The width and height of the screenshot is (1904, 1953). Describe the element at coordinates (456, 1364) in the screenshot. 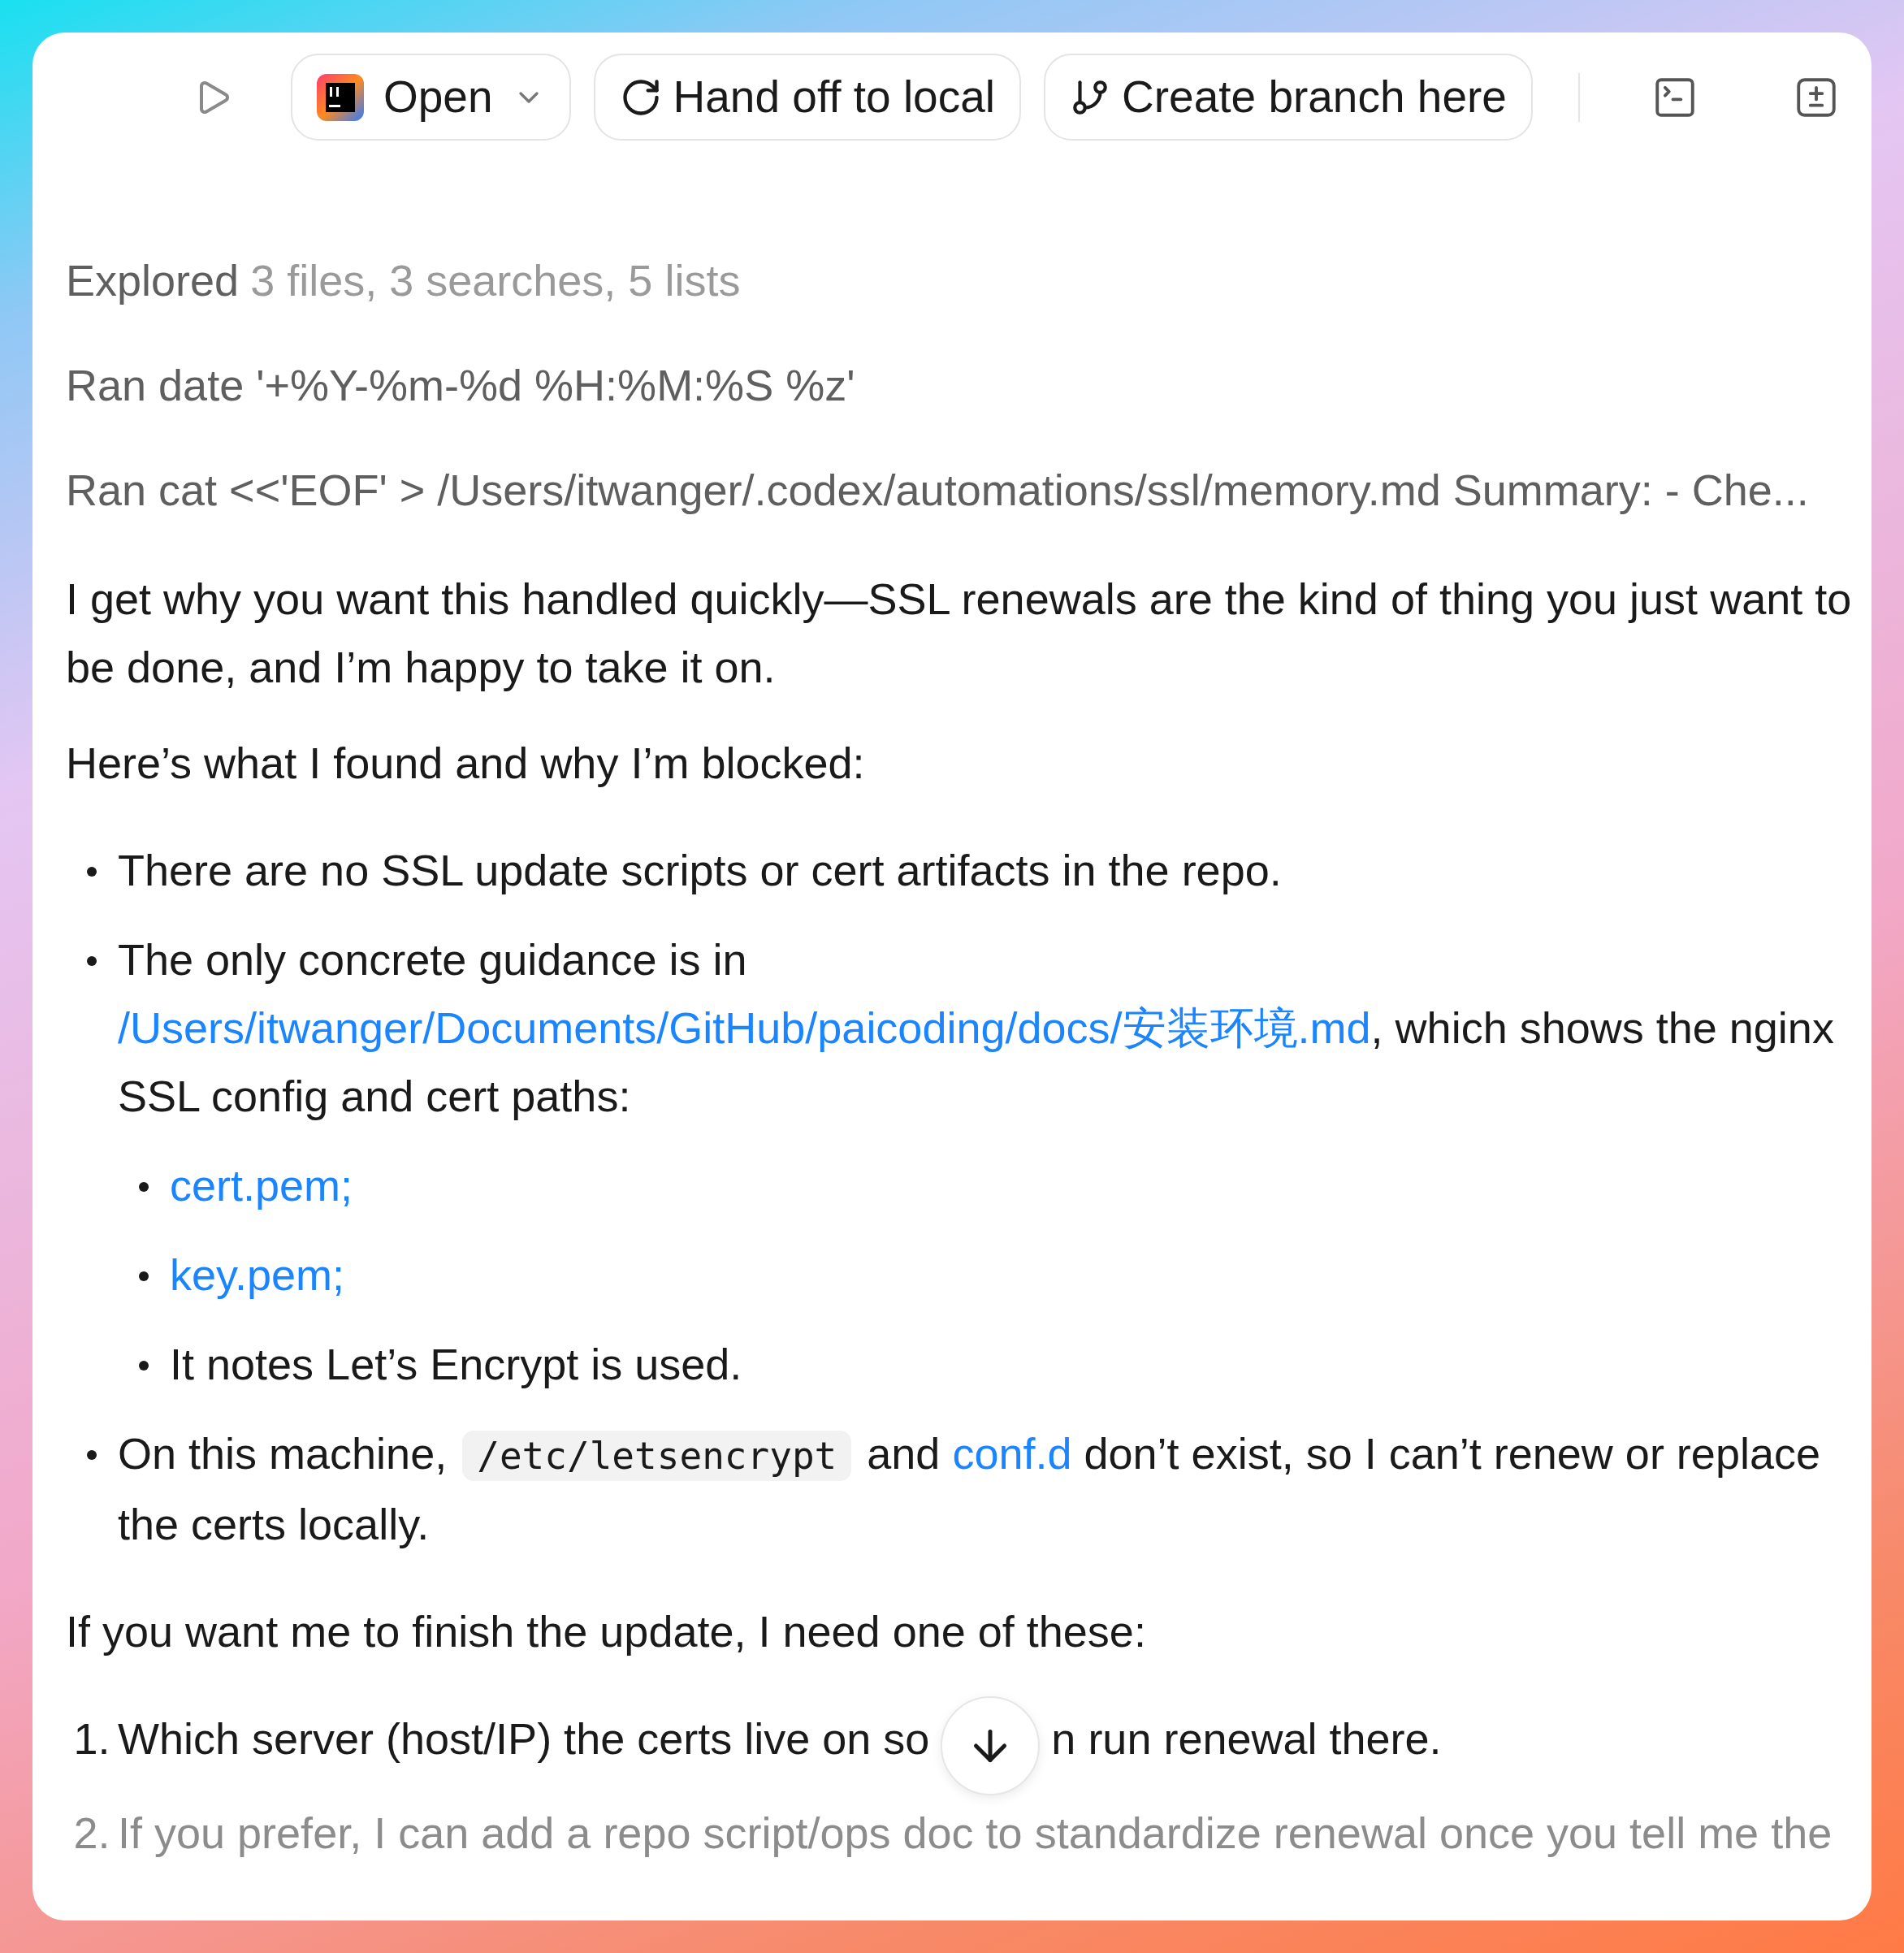

I see `list-item-text: It notes Let’s Encrypt is used.` at that location.